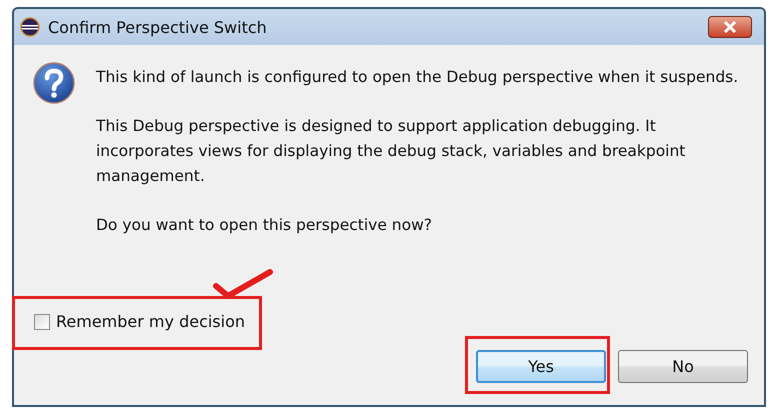 Image resolution: width=782 pixels, height=420 pixels. Describe the element at coordinates (541, 366) in the screenshot. I see `dialog-button: Yes` at that location.